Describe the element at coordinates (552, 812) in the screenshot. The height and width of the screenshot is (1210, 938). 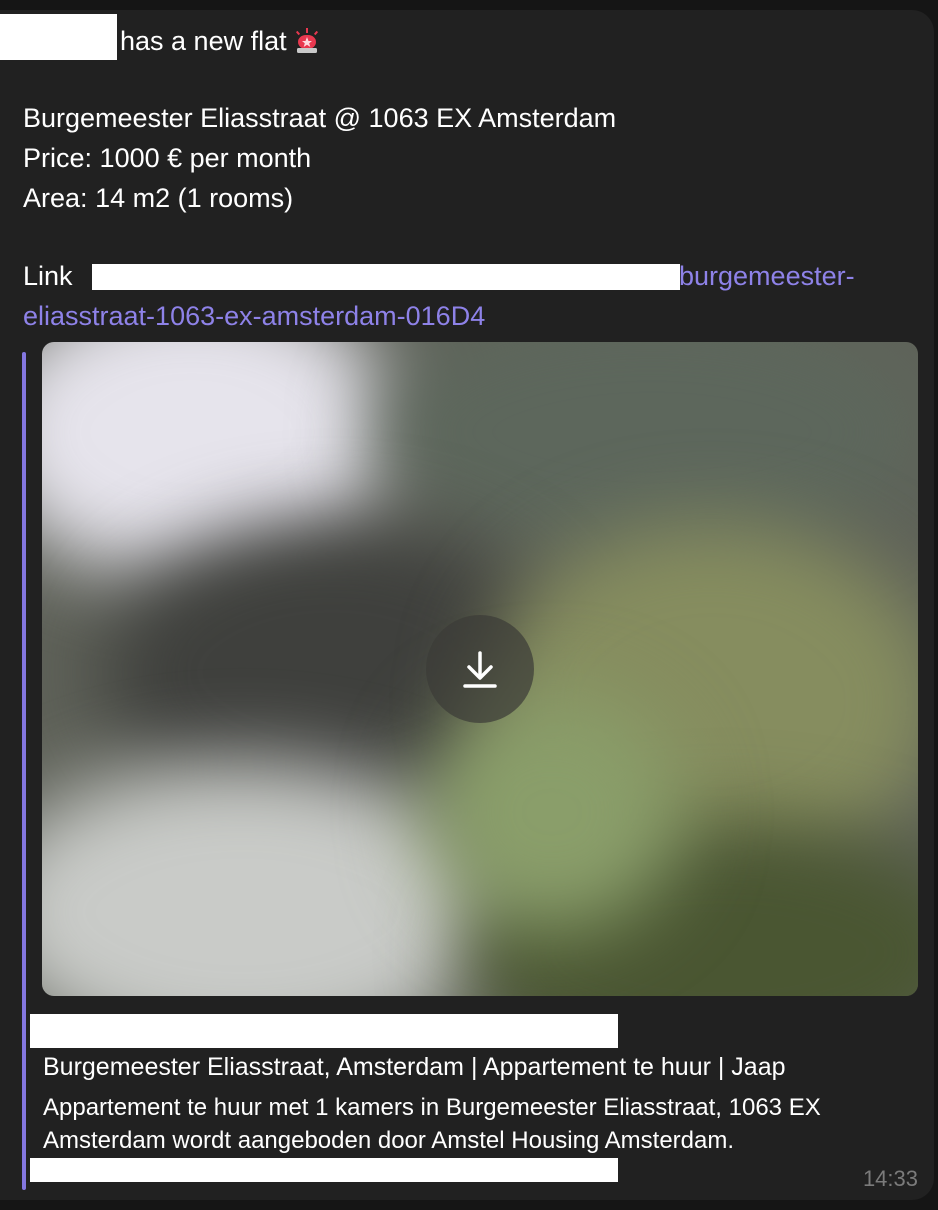
I see `blur-blob` at that location.